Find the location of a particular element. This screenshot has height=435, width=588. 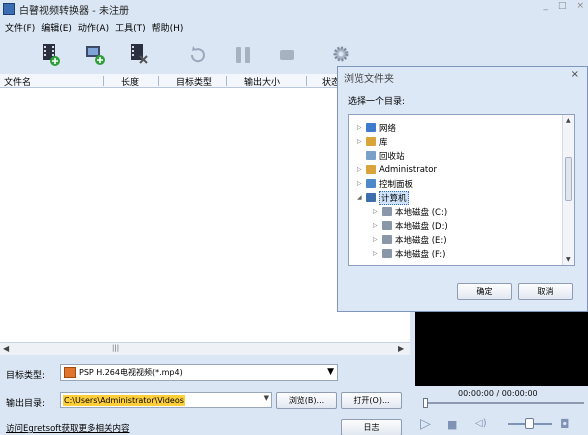

dialog-title: 浏览文件夹 is located at coordinates (369, 79).